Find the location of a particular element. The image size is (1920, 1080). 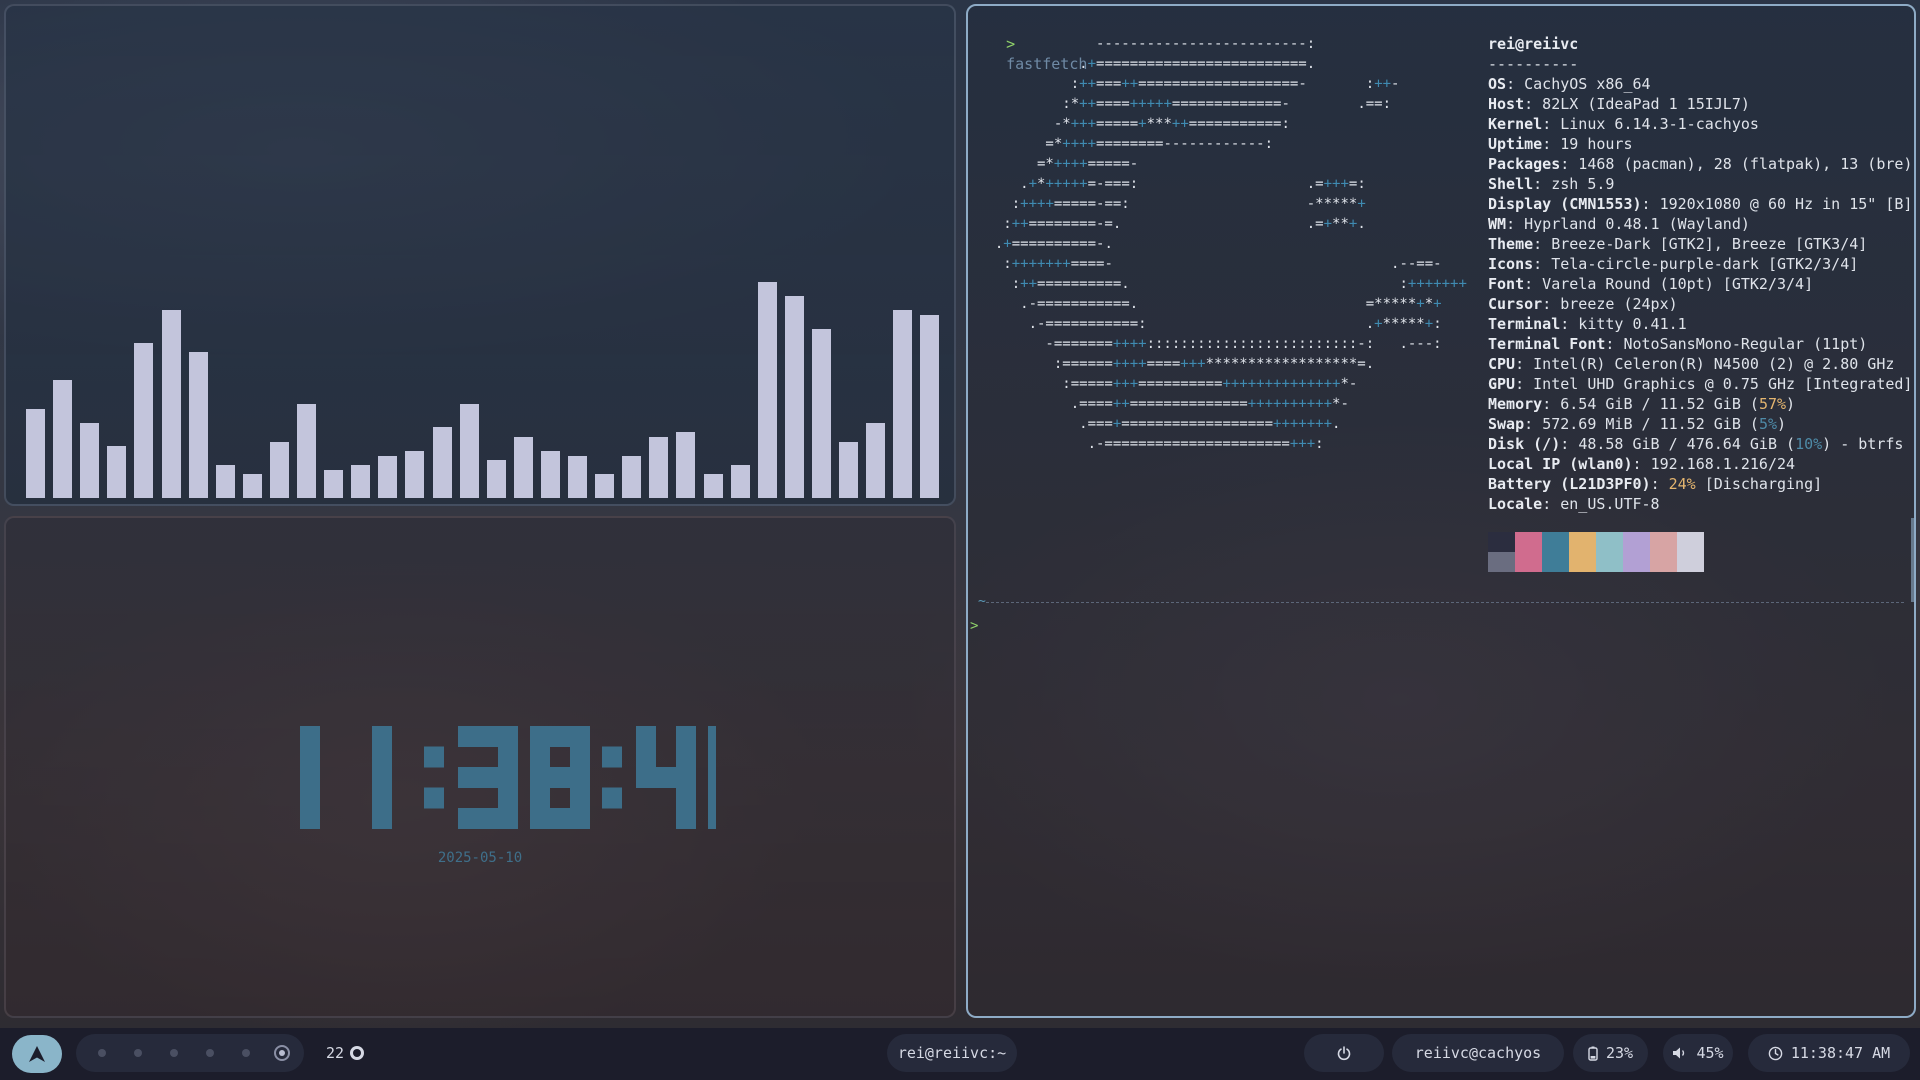

ascii-logo-line: :======++++====+++******************=. is located at coordinates (1176, 364).